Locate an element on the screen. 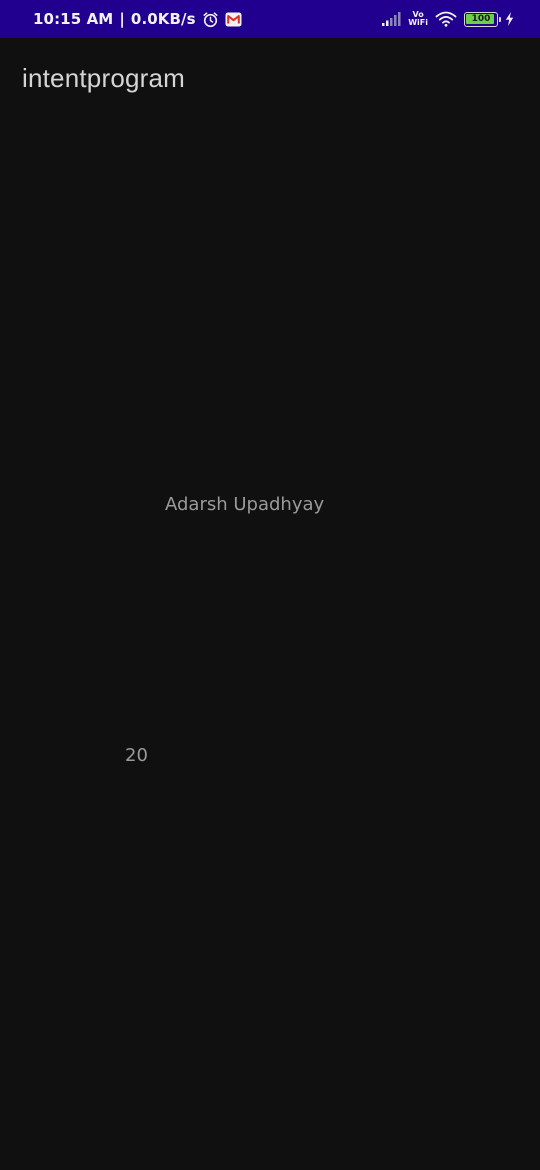 The image size is (540, 1170). battery-level-label: 100 is located at coordinates (481, 19).